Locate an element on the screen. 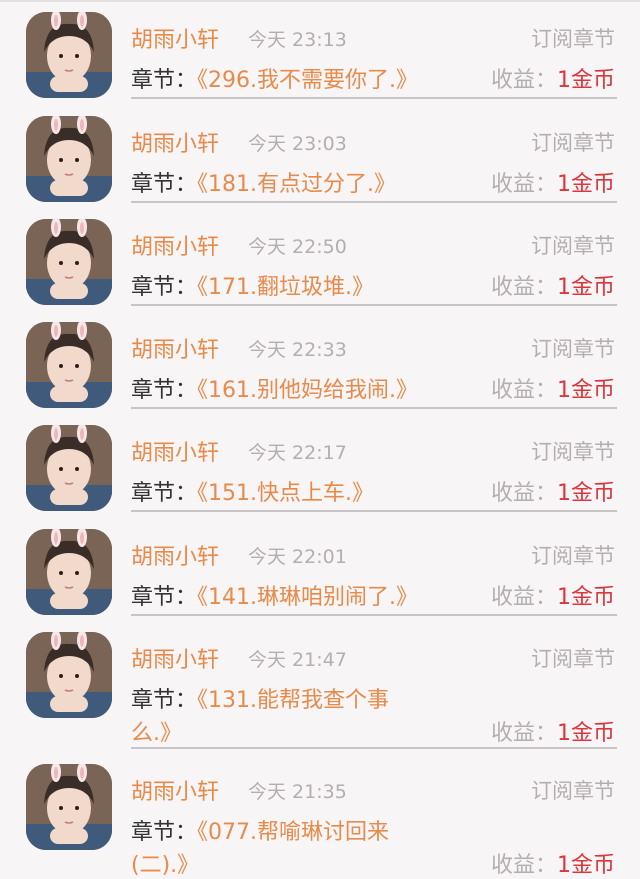 This screenshot has width=640, height=879. chapter-line: 章节：《141.琳琳咱别闹了.》 is located at coordinates (274, 595).